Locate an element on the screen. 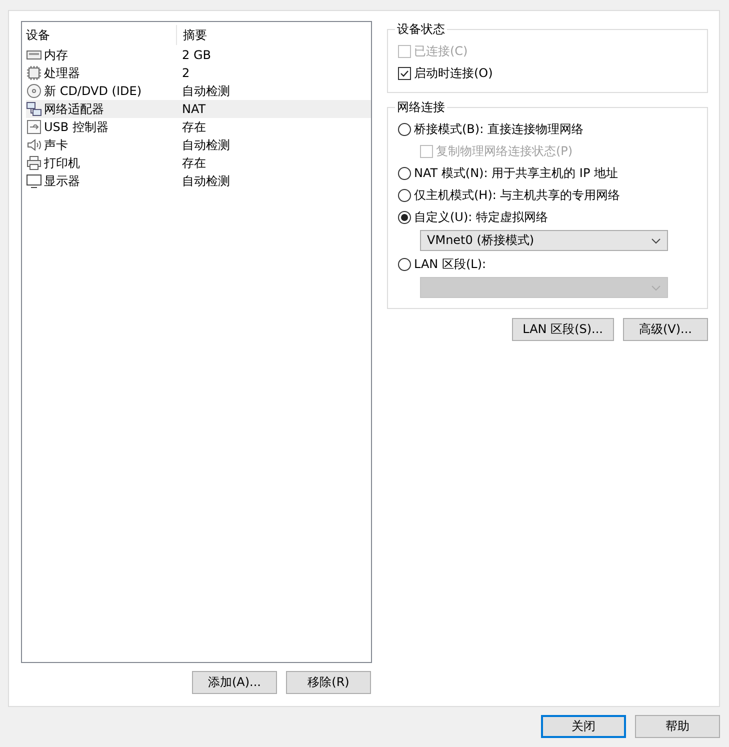  checkbox is located at coordinates (404, 73).